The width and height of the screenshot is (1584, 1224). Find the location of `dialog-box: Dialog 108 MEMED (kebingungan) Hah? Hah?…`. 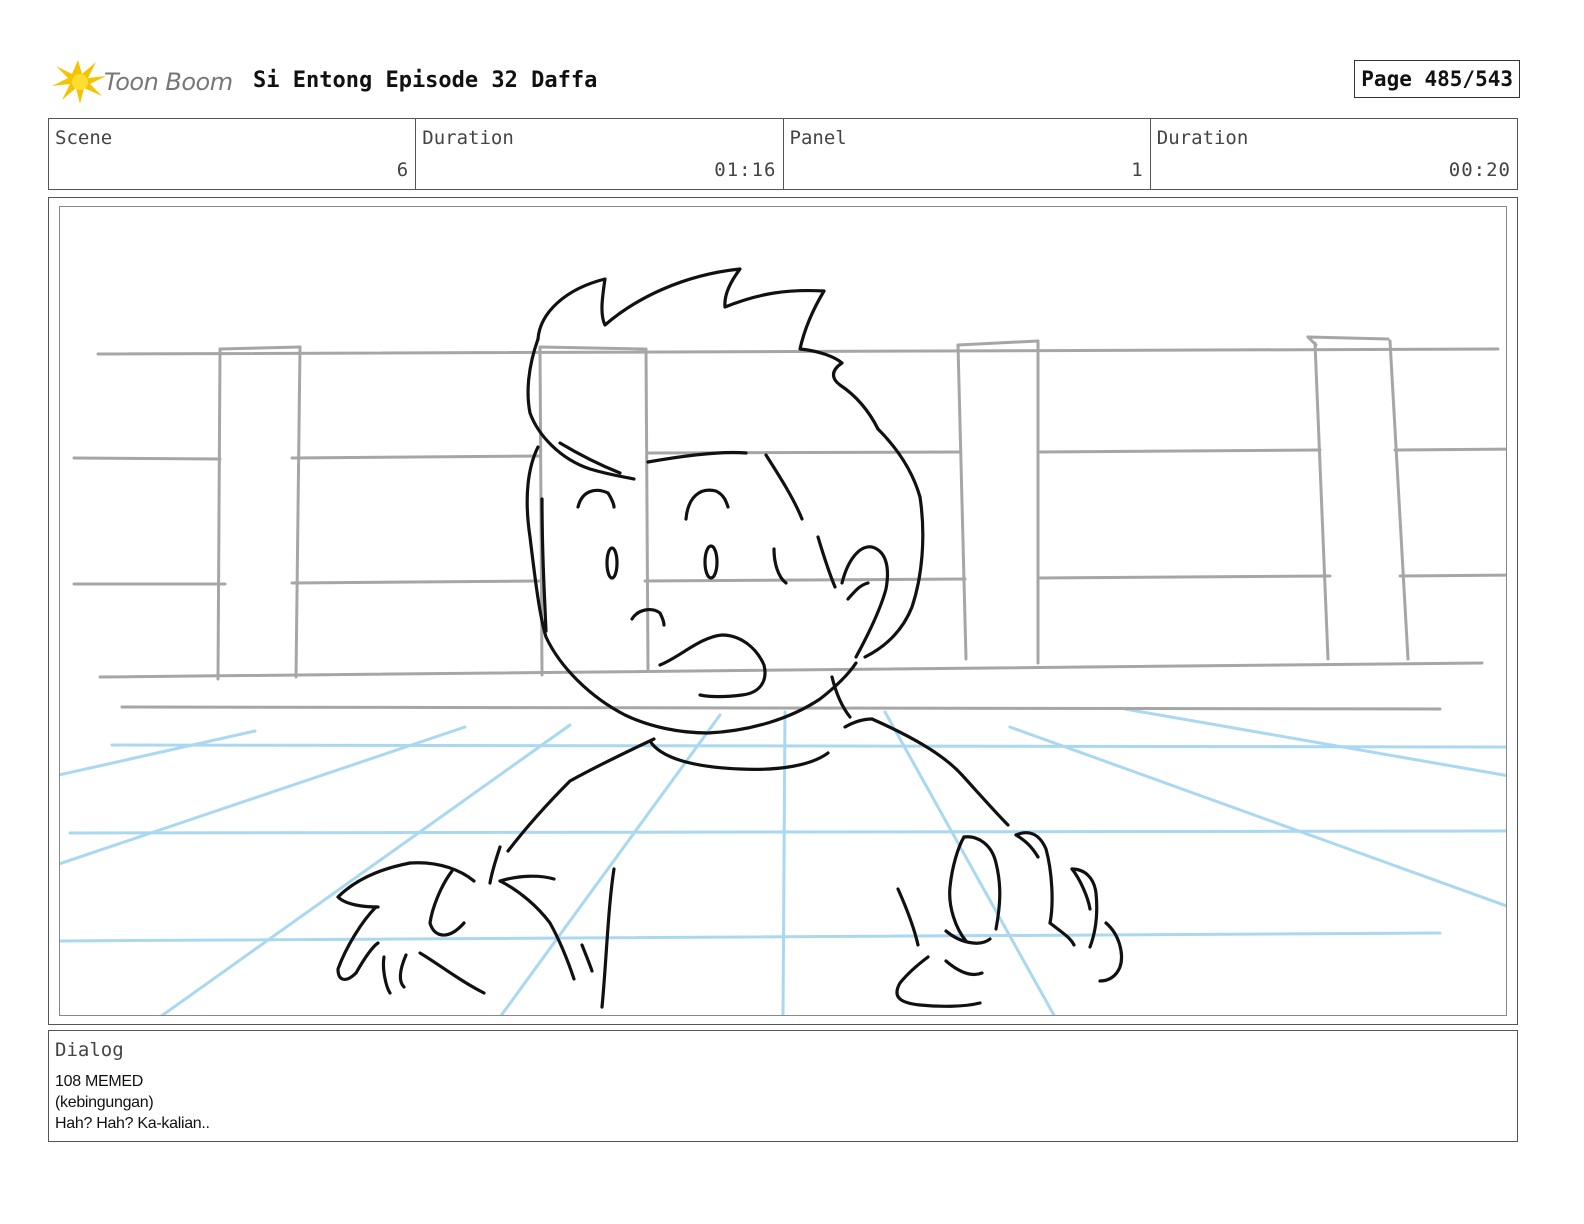

dialog-box: Dialog 108 MEMED (kebingungan) Hah? Hah?… is located at coordinates (783, 1086).